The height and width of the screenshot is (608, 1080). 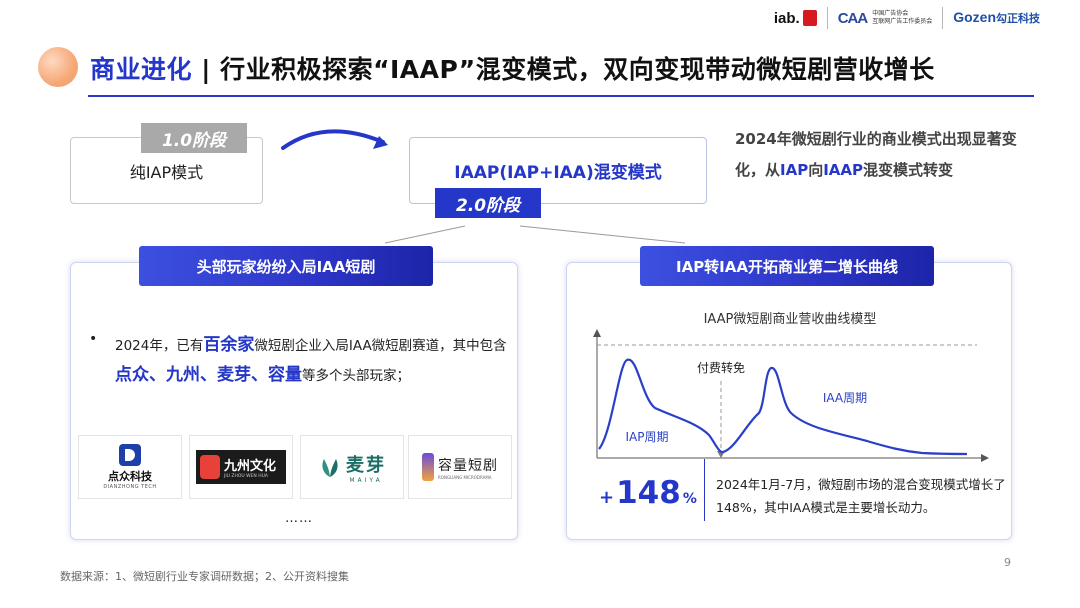 What do you see at coordinates (356, 376) in the screenshot?
I see `para-text-3: 等多个头部玩家；` at bounding box center [356, 376].